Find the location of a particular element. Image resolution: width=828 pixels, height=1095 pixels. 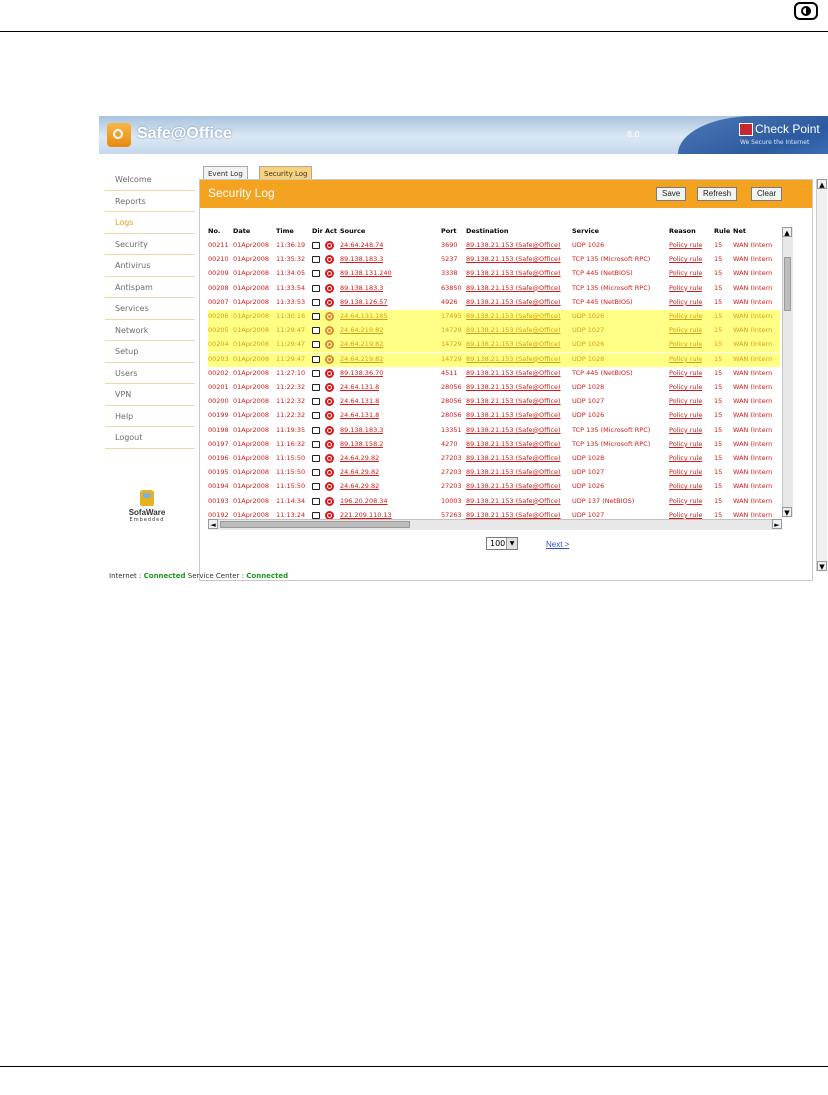

sidebar-item-services: Services is located at coordinates (150, 309).